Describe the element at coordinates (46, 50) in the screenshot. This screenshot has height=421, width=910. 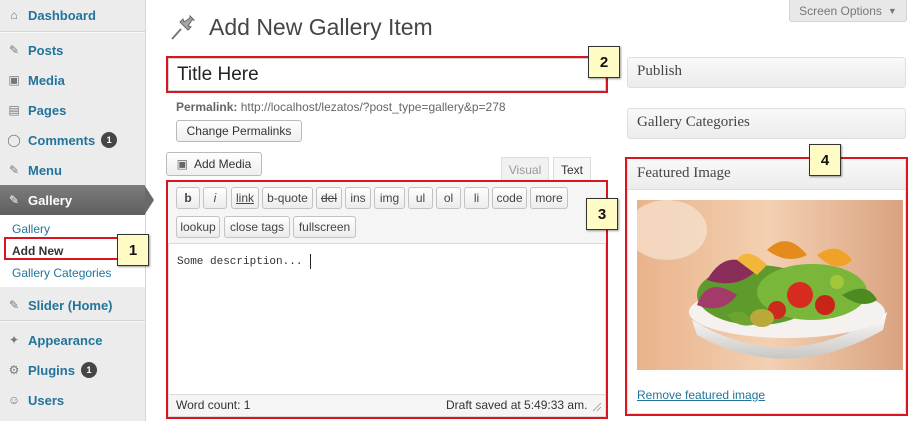
I see `sidebar-item-label: Posts` at that location.